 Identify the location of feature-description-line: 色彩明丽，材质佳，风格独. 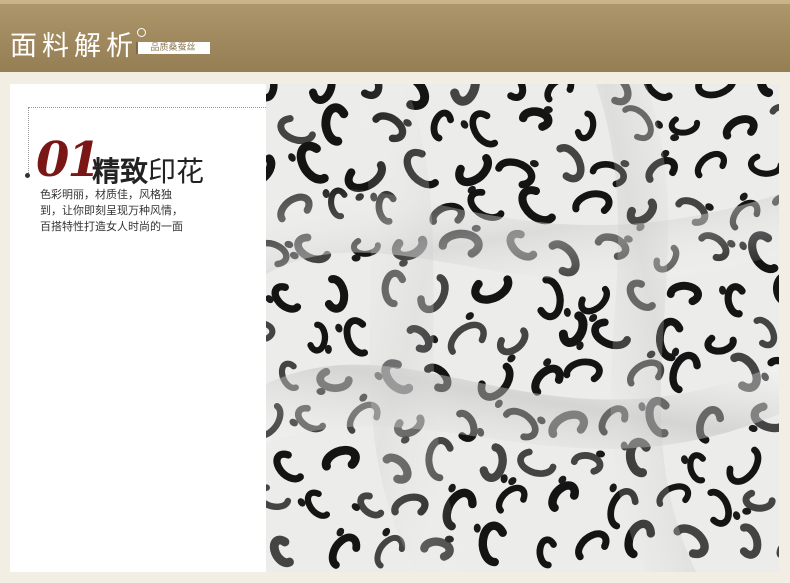
(106, 194).